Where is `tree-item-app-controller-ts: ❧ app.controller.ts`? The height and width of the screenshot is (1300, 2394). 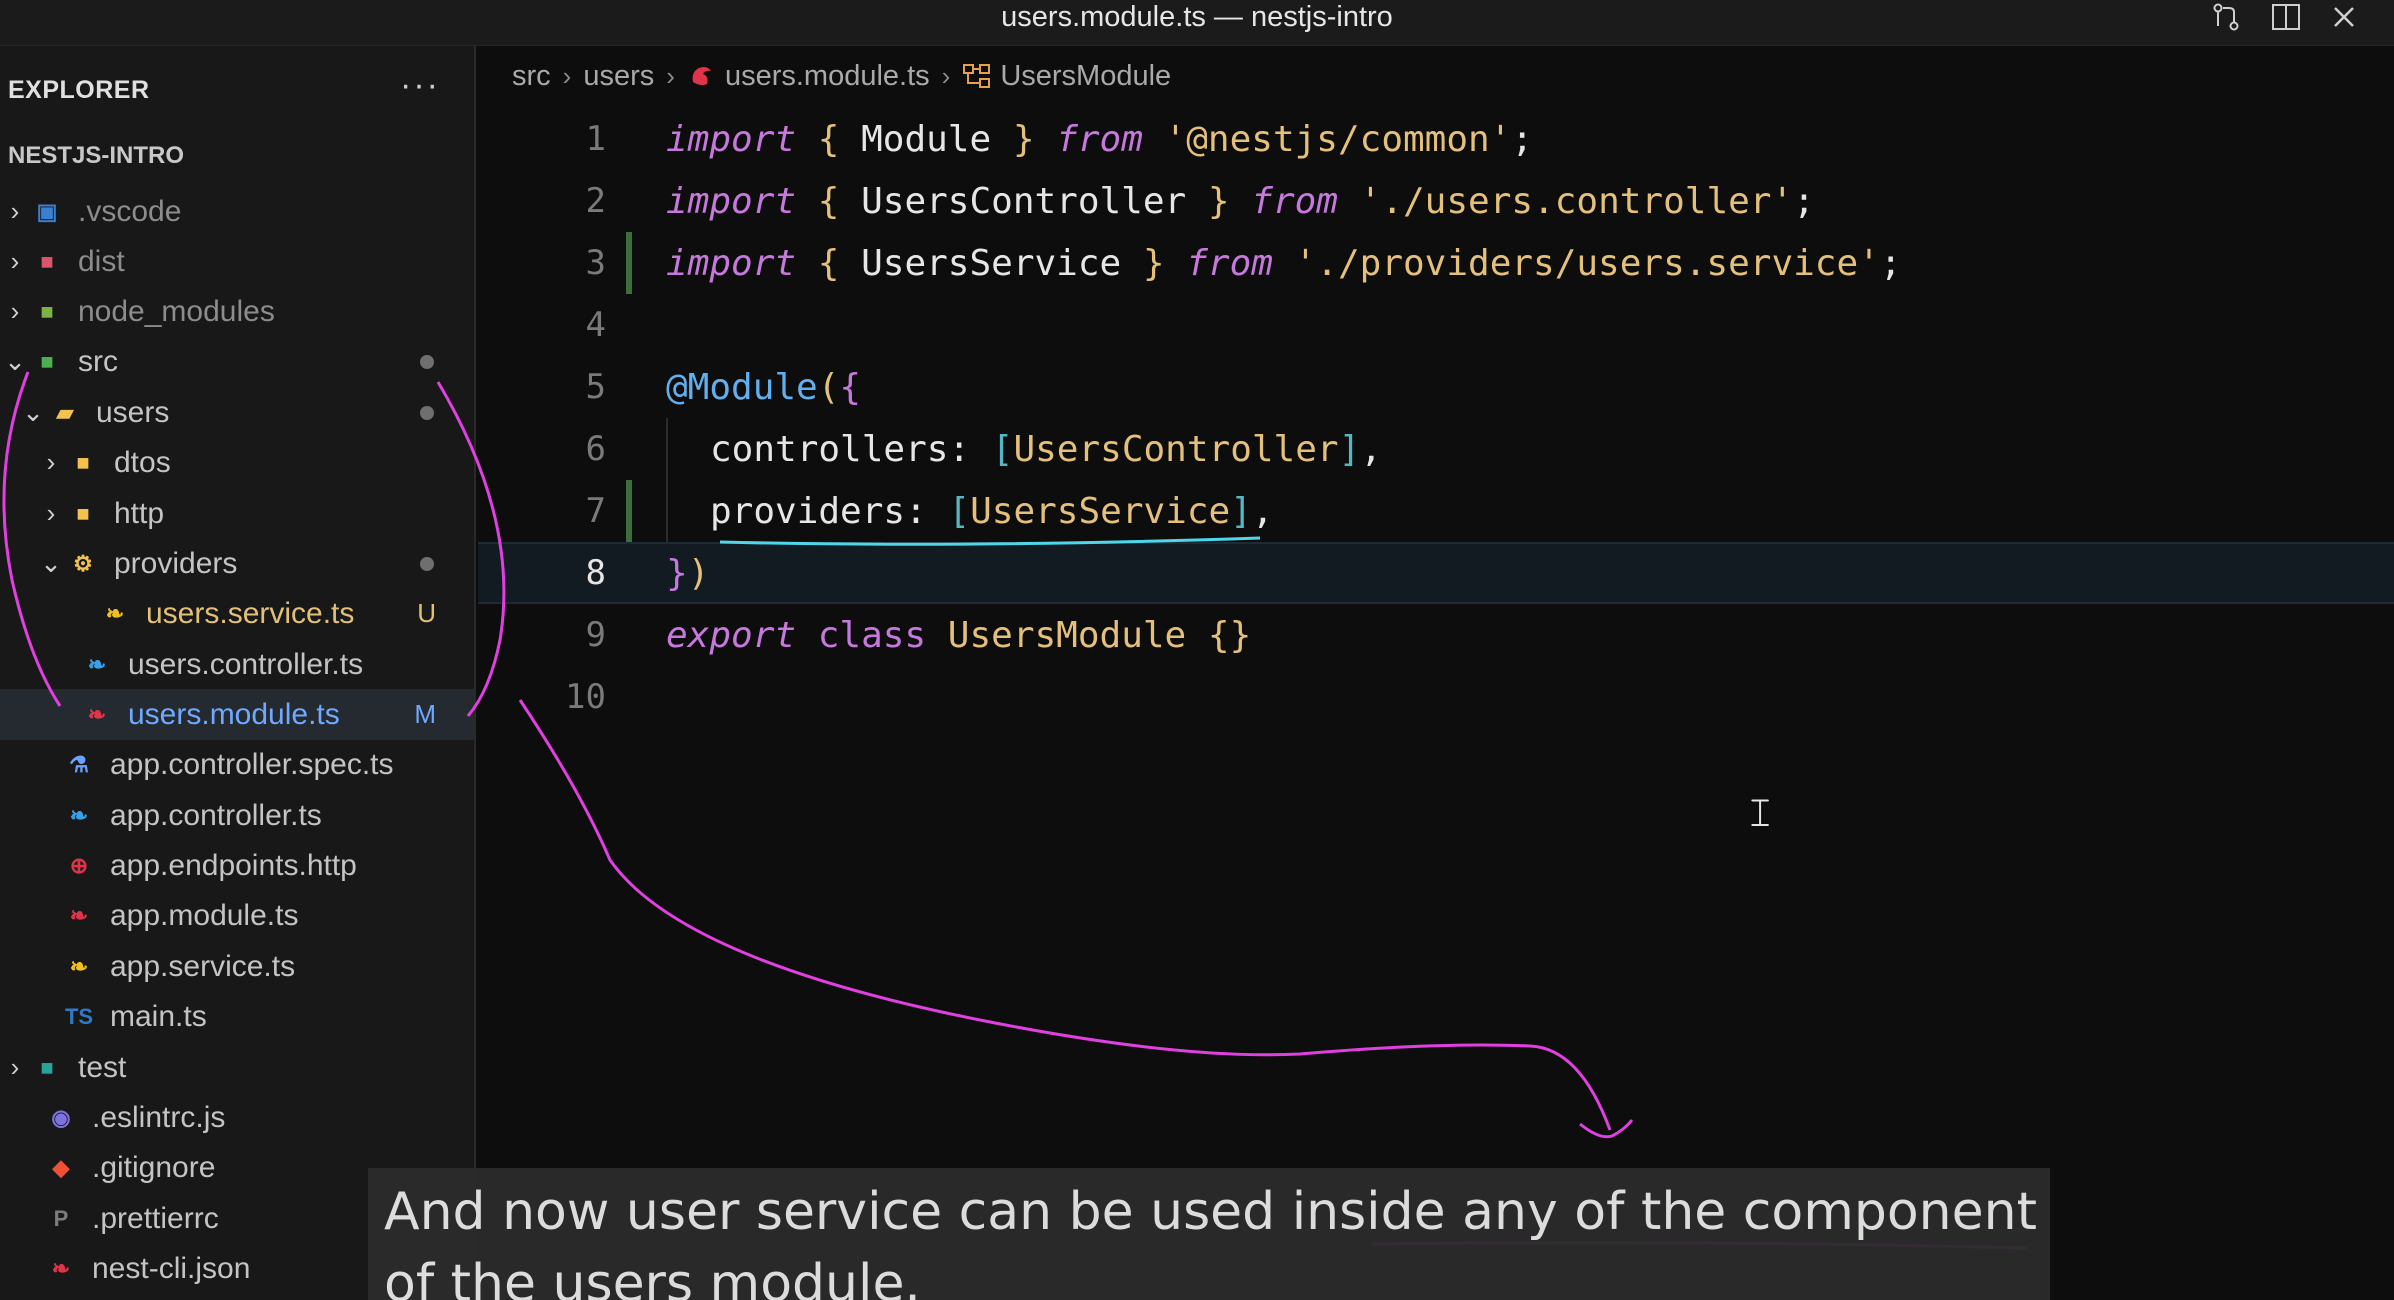 tree-item-app-controller-ts: ❧ app.controller.ts is located at coordinates (237, 815).